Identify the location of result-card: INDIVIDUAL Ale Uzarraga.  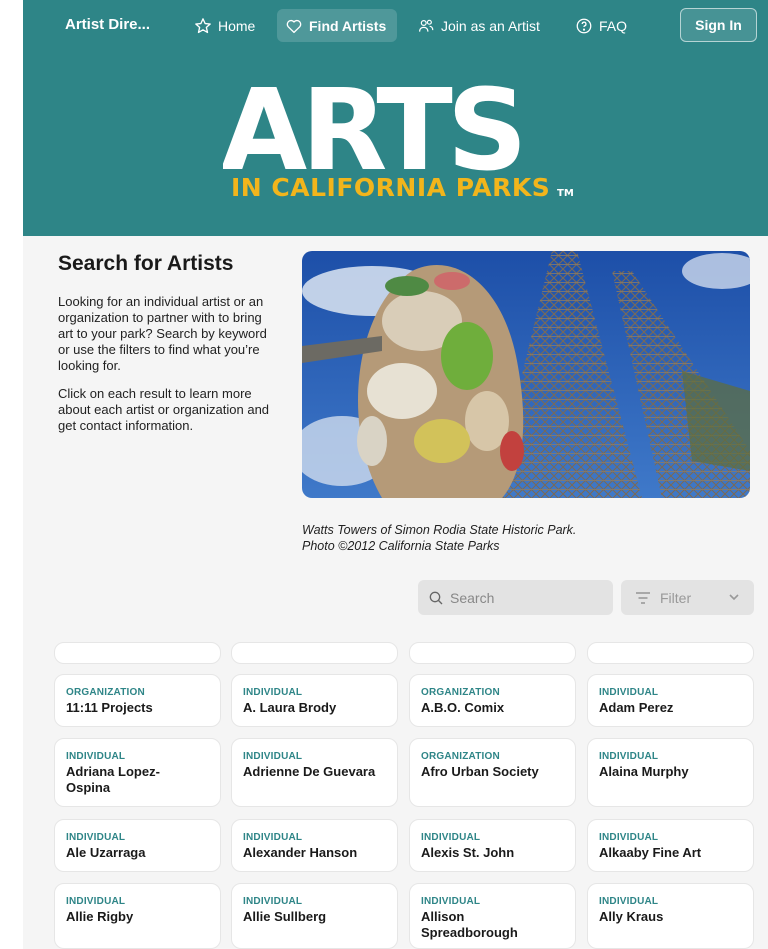
(137, 845).